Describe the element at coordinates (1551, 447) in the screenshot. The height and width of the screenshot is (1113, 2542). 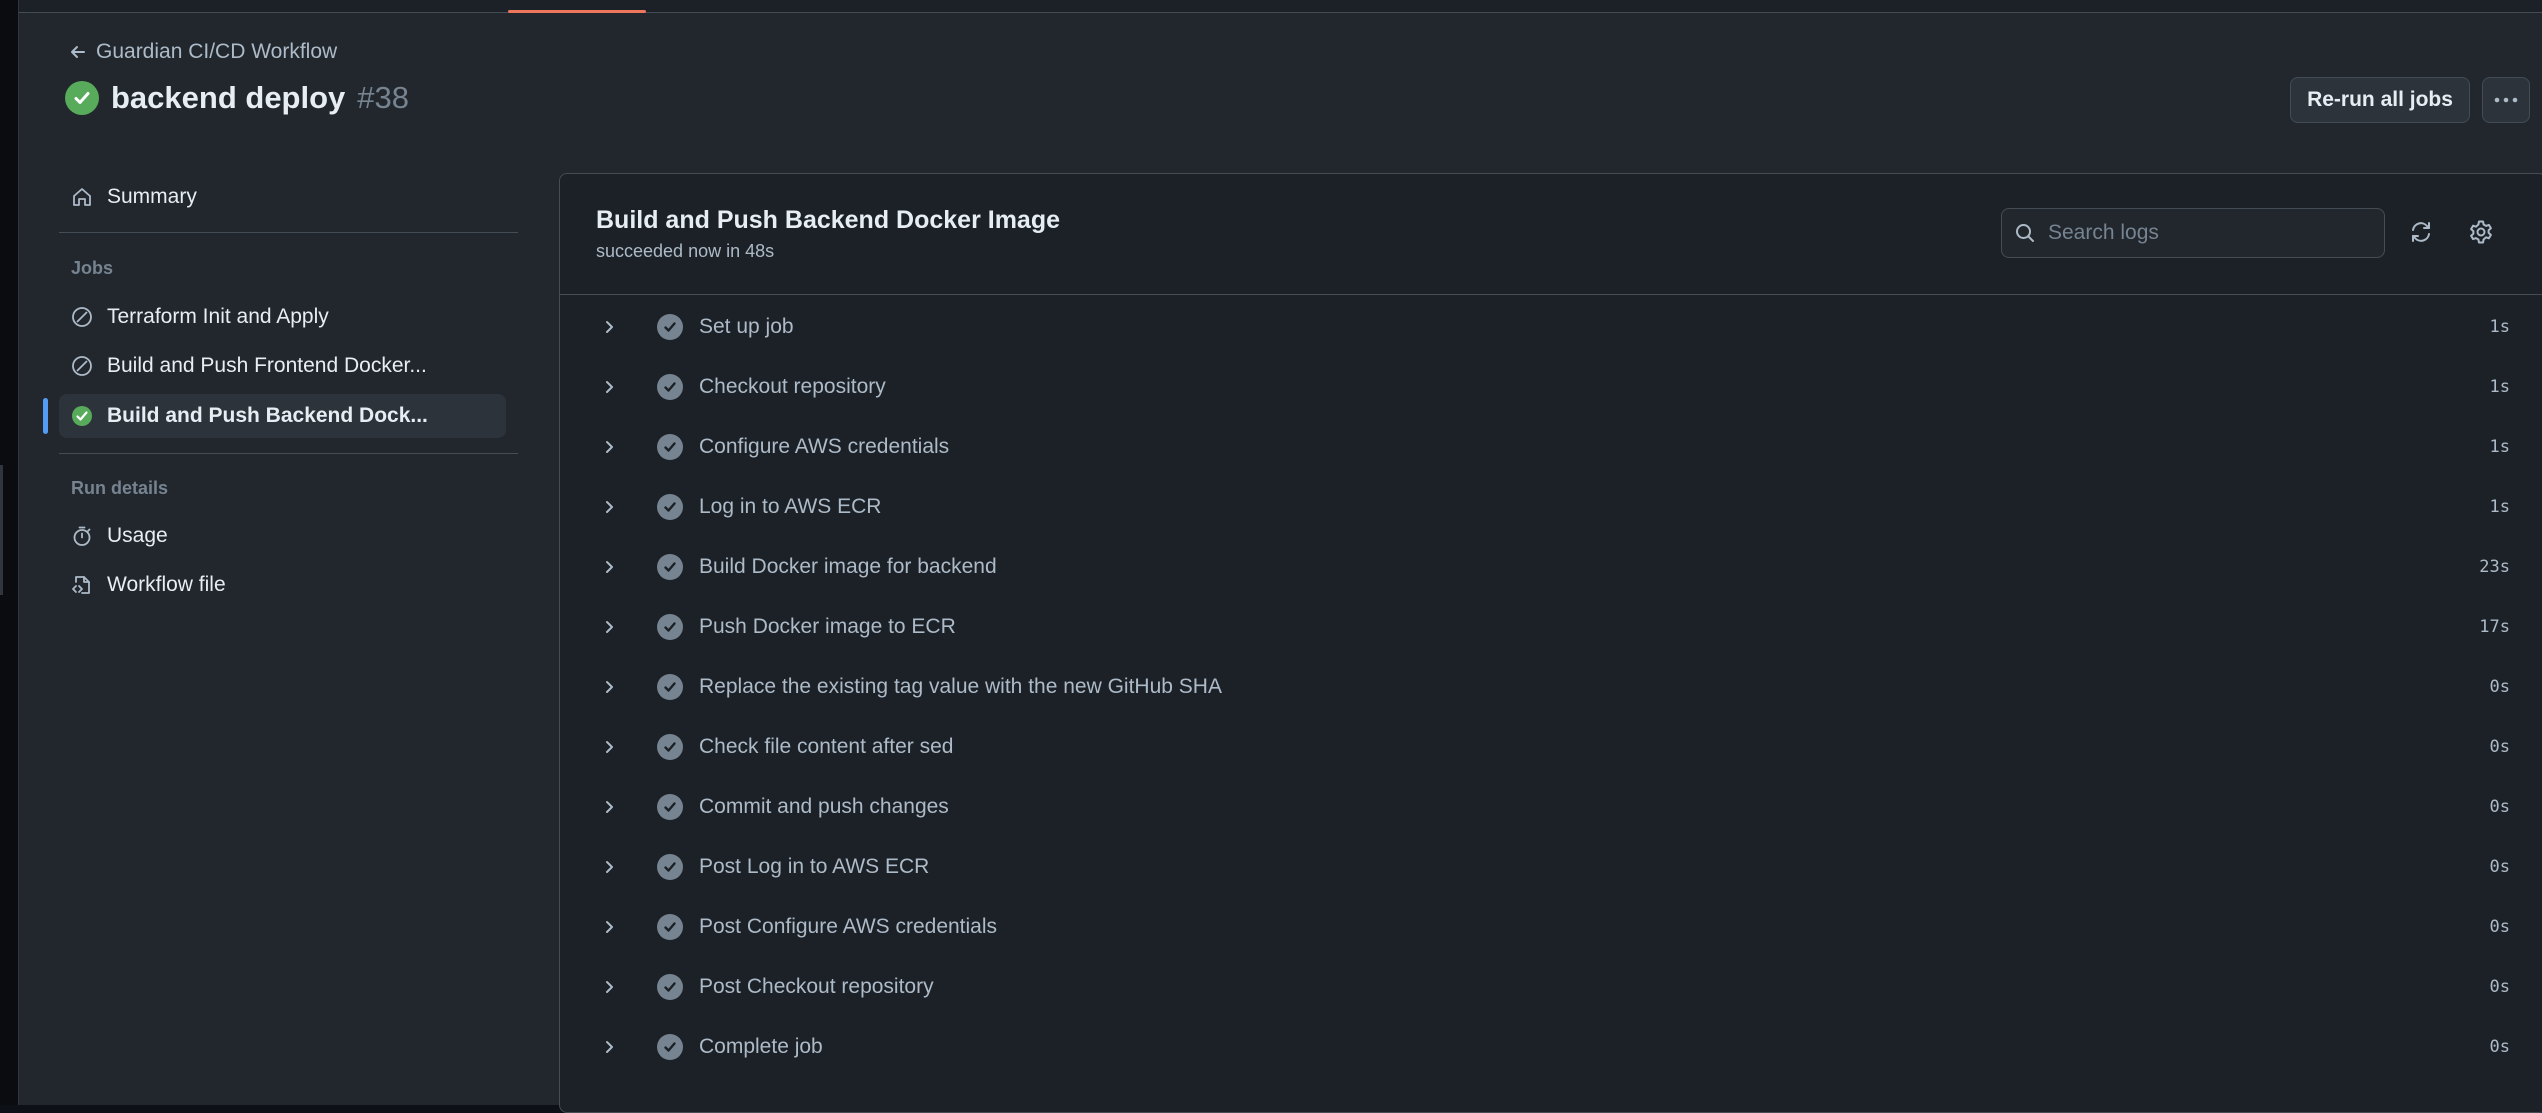
I see `step-row: Configure AWS credentials 1s` at that location.